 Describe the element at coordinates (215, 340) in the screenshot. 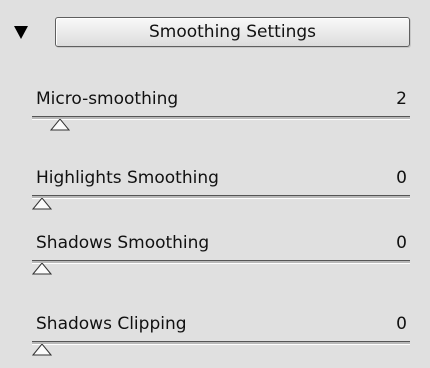

I see `shadows-clipping-control: Shadows Clipping 0` at that location.